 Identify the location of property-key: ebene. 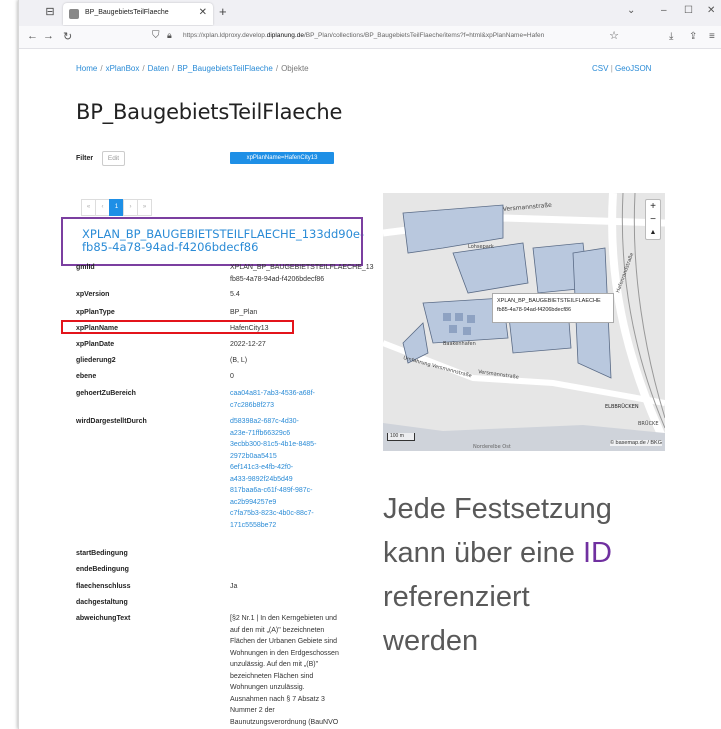
(86, 376).